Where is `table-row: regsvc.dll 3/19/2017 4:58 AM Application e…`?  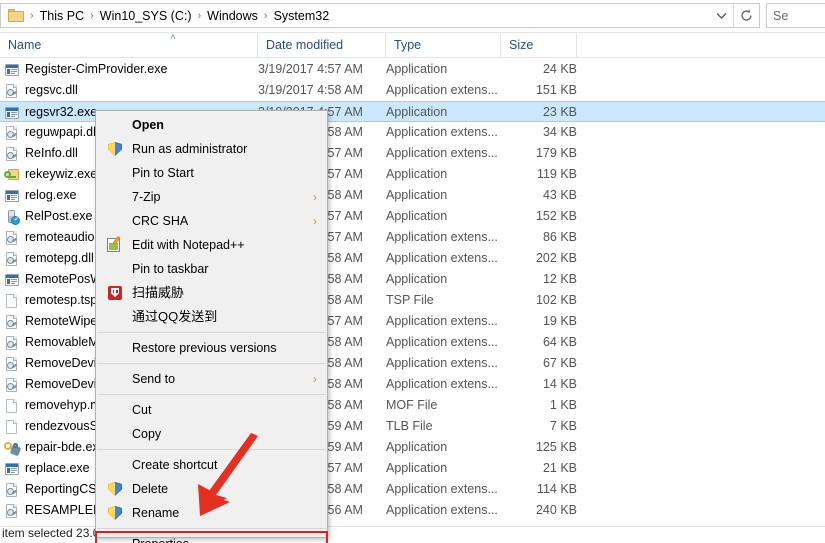 table-row: regsvc.dll 3/19/2017 4:58 AM Application e… is located at coordinates (412, 90).